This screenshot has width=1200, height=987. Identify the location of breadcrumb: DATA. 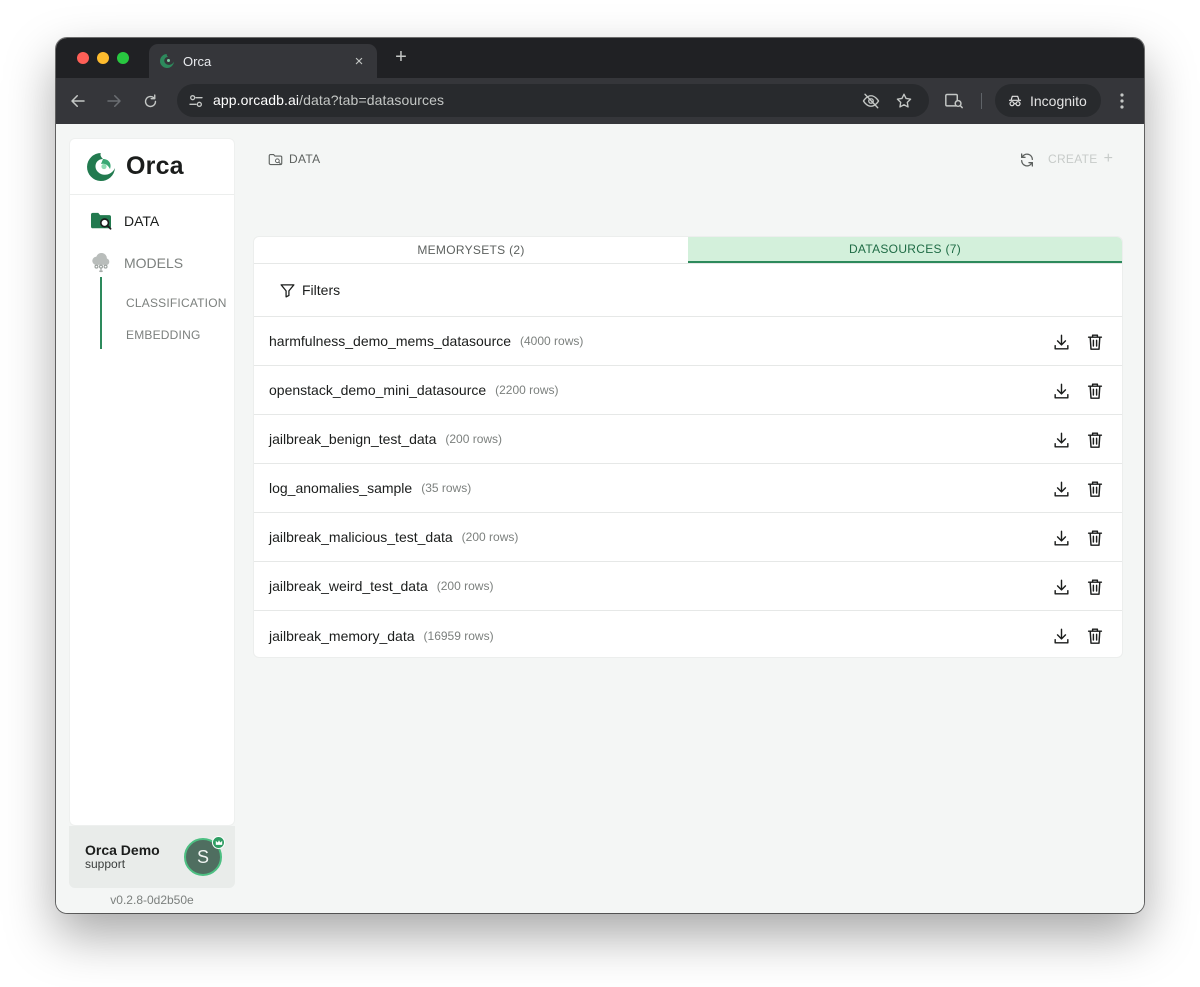
(294, 159).